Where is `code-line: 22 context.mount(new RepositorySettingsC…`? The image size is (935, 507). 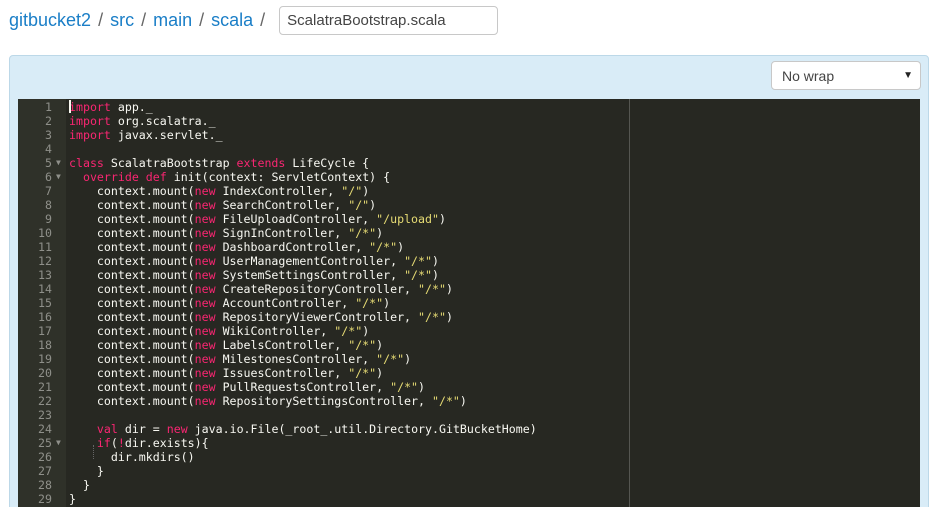
code-line: 22 context.mount(new RepositorySettingsC… is located at coordinates (469, 401).